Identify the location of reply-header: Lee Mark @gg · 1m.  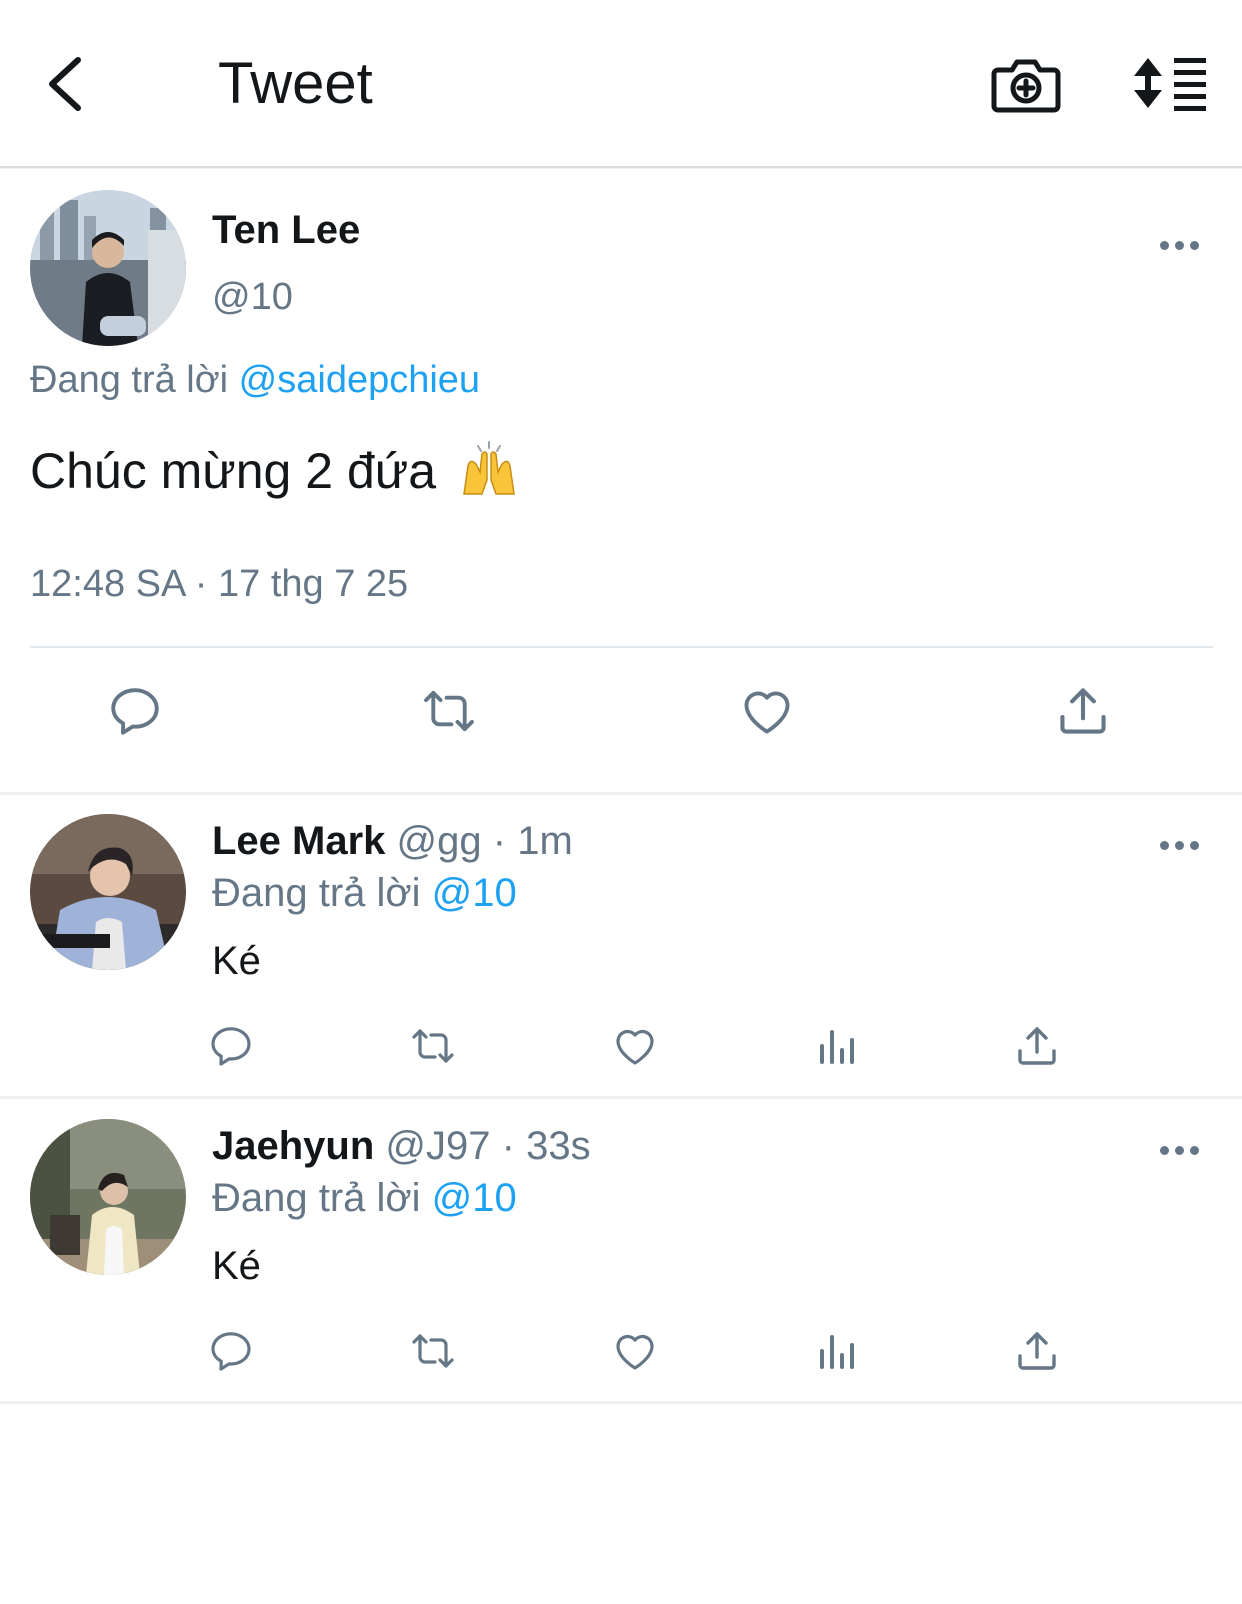
(392, 841).